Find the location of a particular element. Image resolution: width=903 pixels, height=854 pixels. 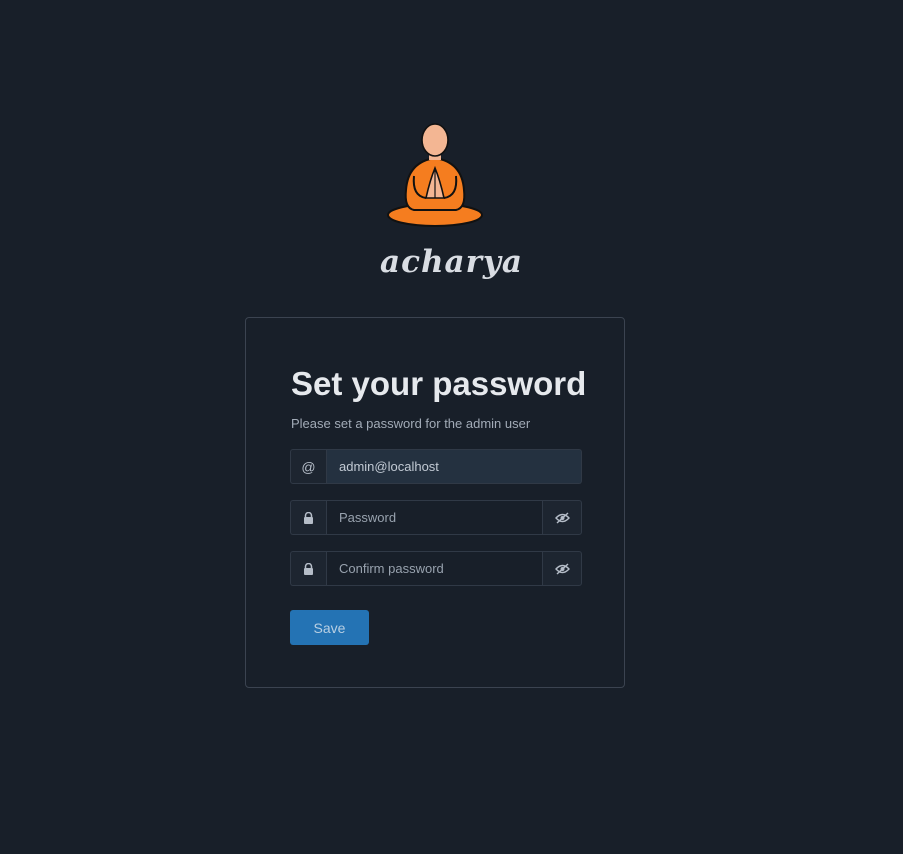

email-field-group: @ is located at coordinates (436, 466).